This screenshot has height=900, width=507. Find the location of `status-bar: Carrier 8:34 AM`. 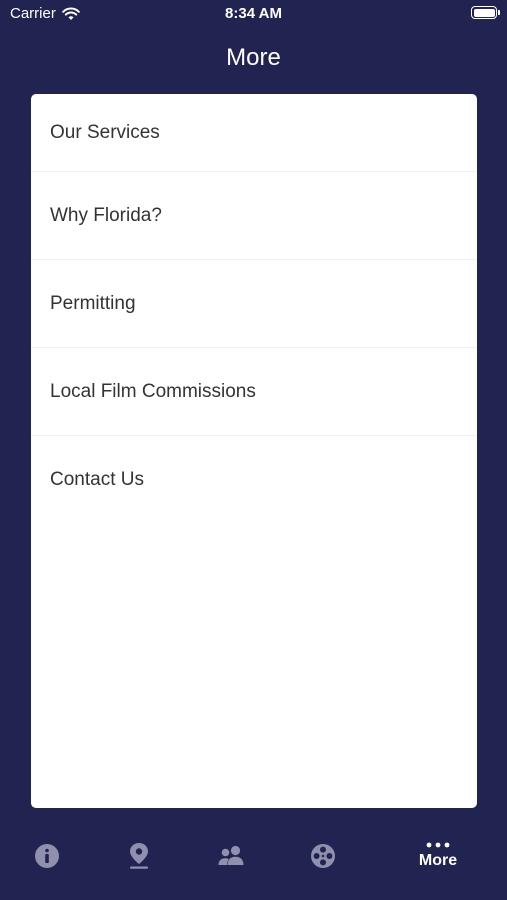

status-bar: Carrier 8:34 AM is located at coordinates (253, 15).